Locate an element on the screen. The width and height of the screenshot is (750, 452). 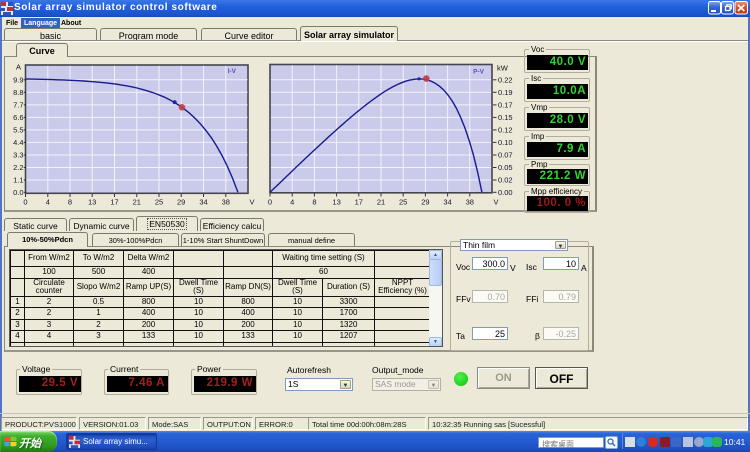
svg-text: 0.15 is located at coordinates (505, 117).